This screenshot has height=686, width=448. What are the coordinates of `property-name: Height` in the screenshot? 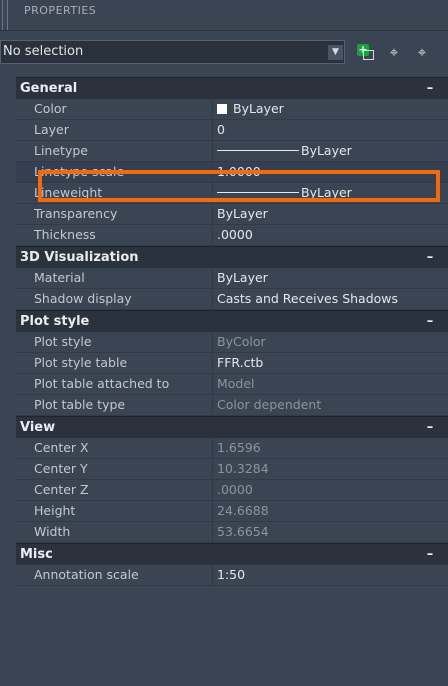 It's located at (55, 510).